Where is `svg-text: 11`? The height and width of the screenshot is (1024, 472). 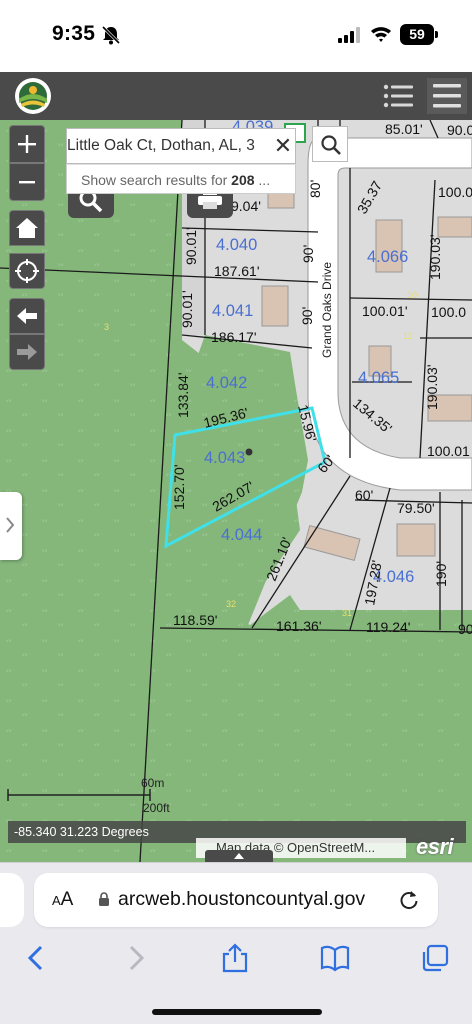 svg-text: 11 is located at coordinates (407, 336).